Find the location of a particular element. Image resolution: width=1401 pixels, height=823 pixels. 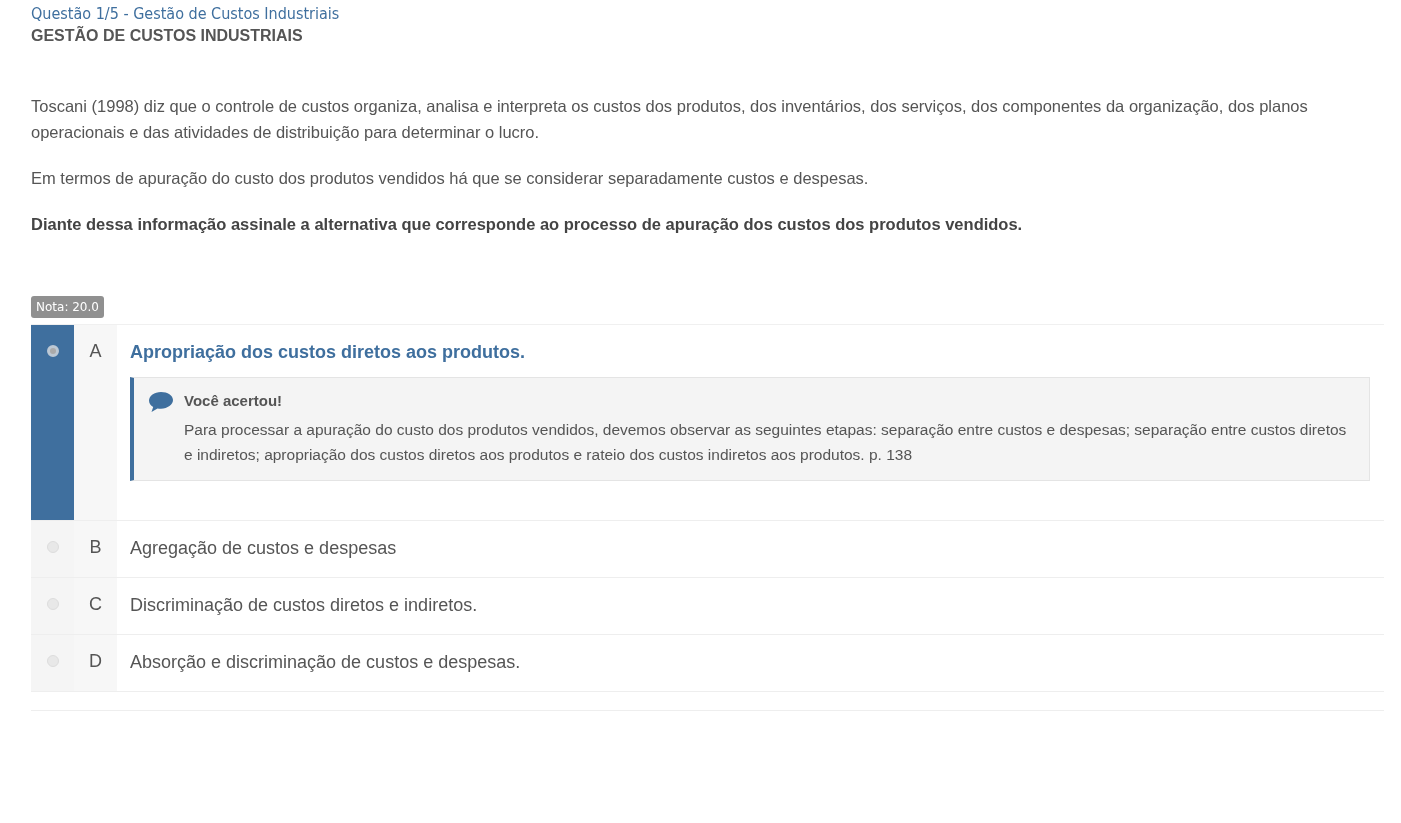

grade-badge: Nota: 20.0 is located at coordinates (67, 307).